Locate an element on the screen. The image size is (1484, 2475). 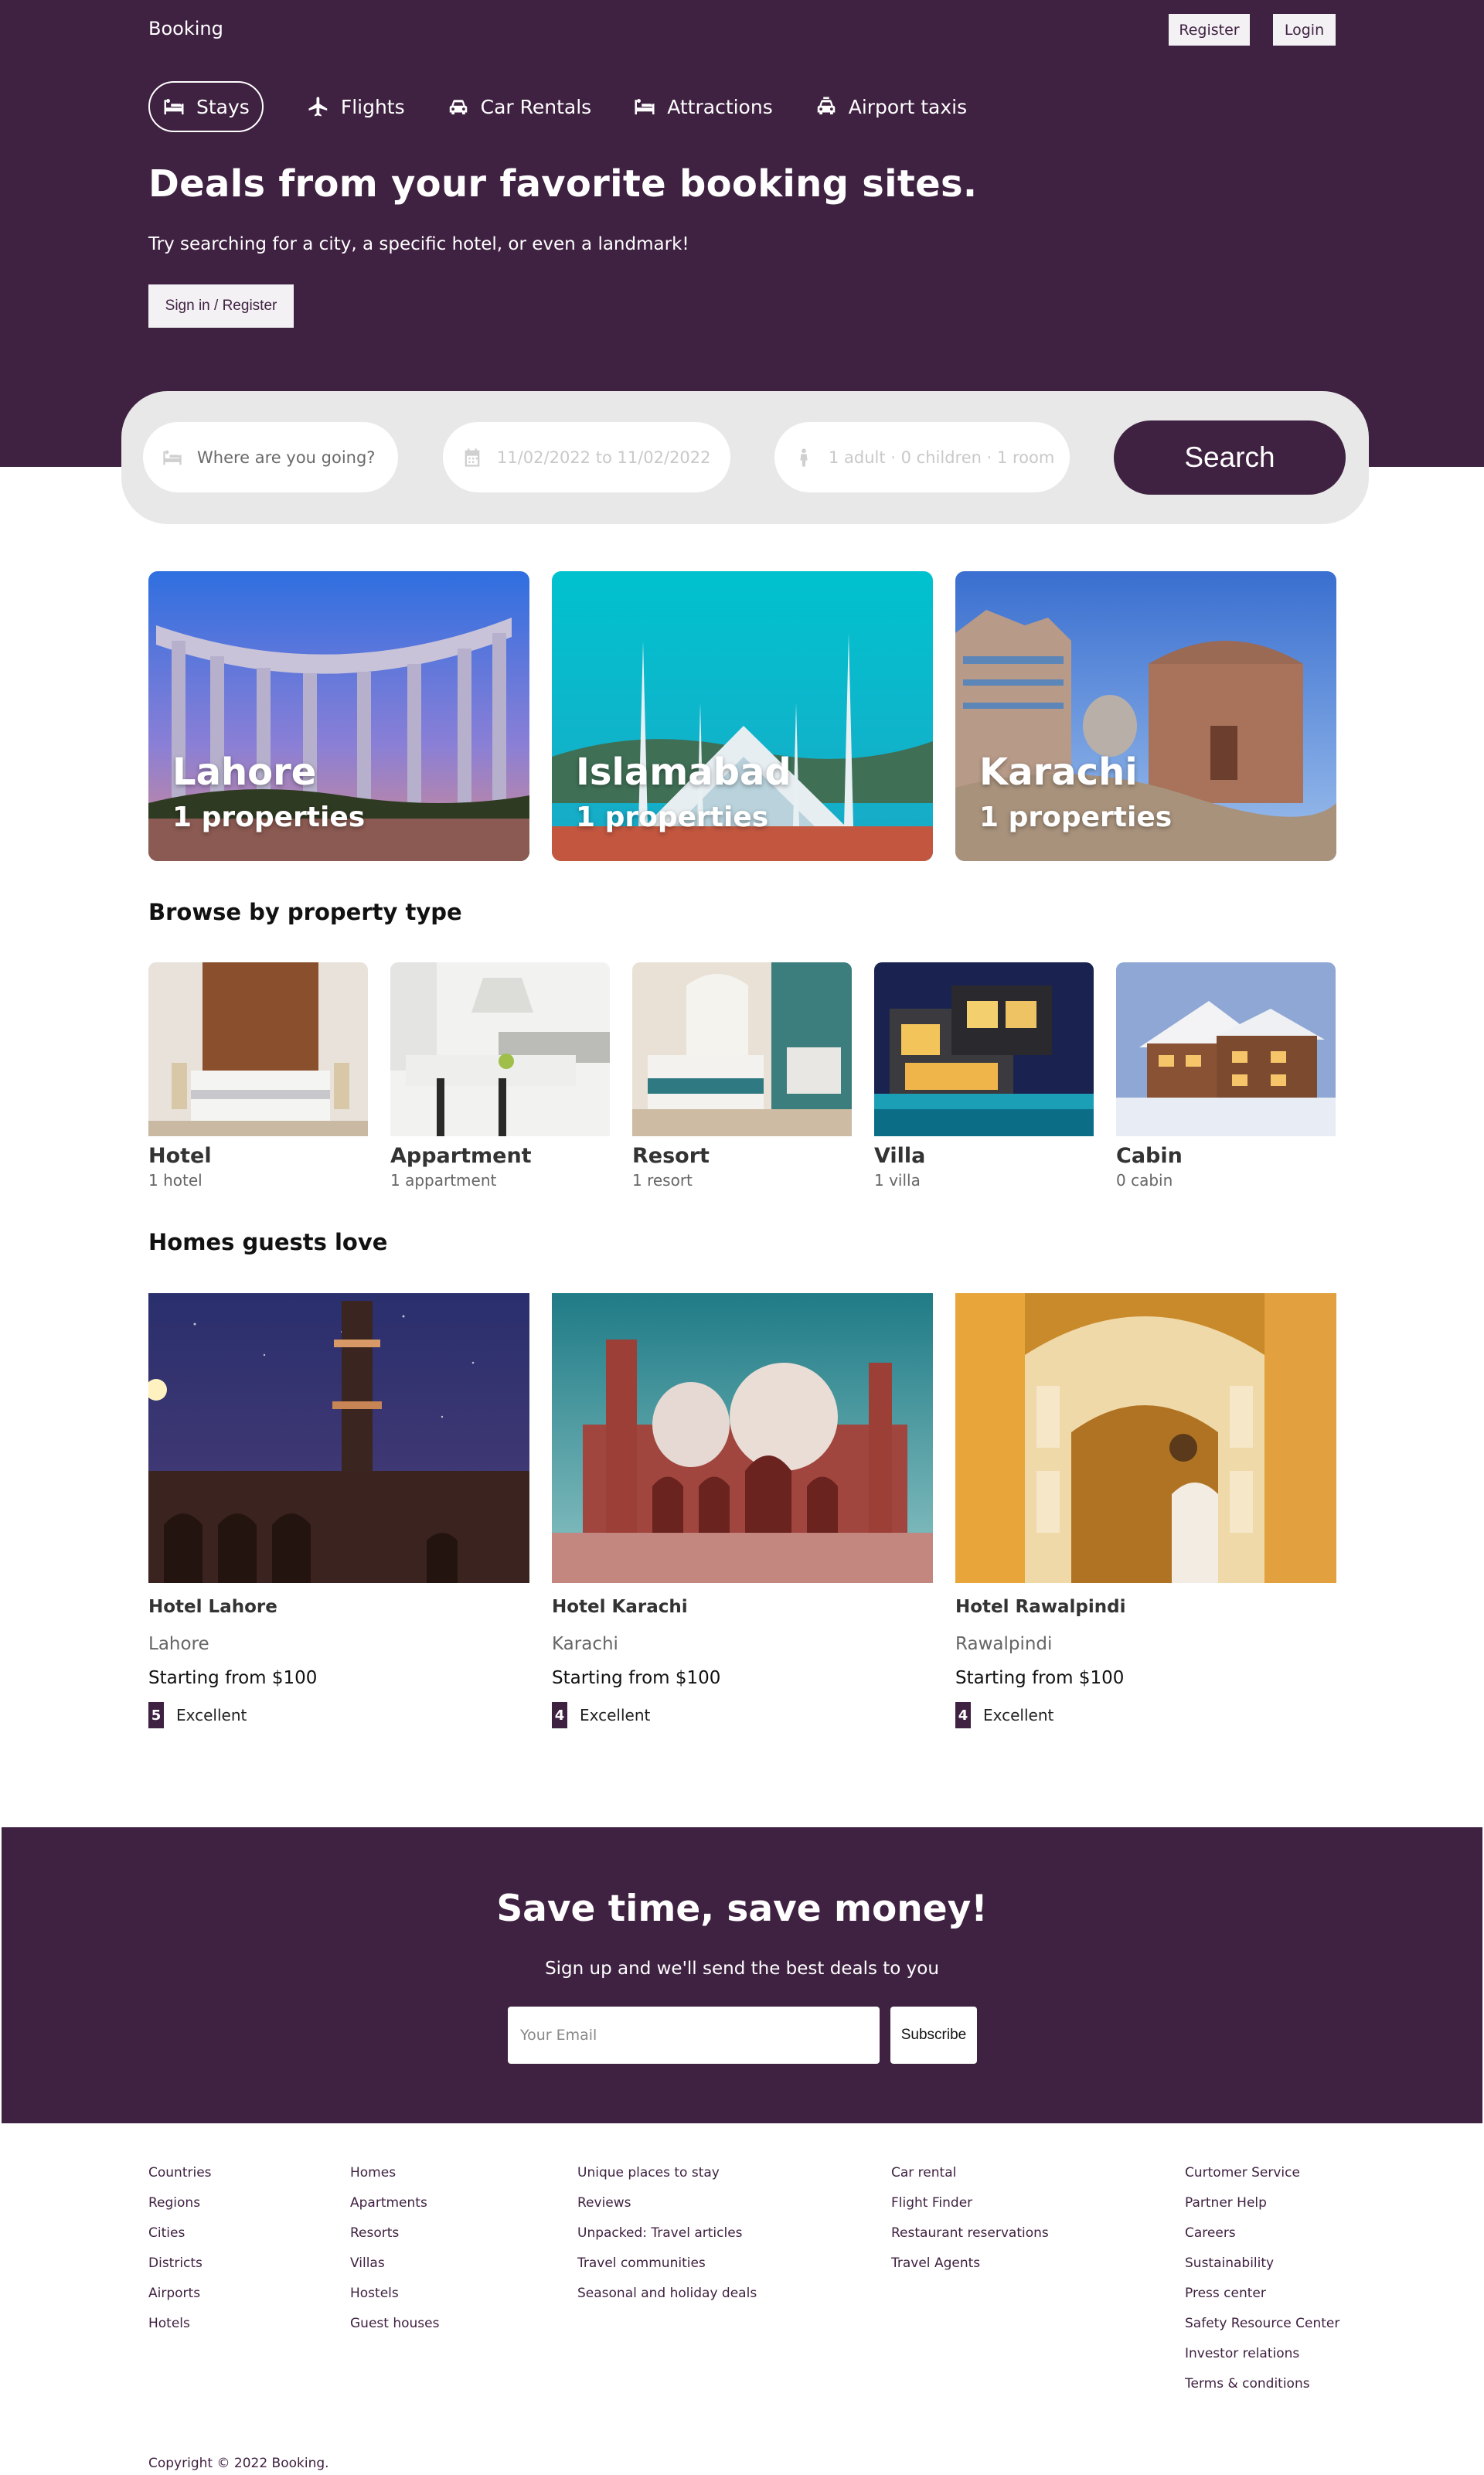
hotel-rawalpindi-image is located at coordinates (1145, 1438).